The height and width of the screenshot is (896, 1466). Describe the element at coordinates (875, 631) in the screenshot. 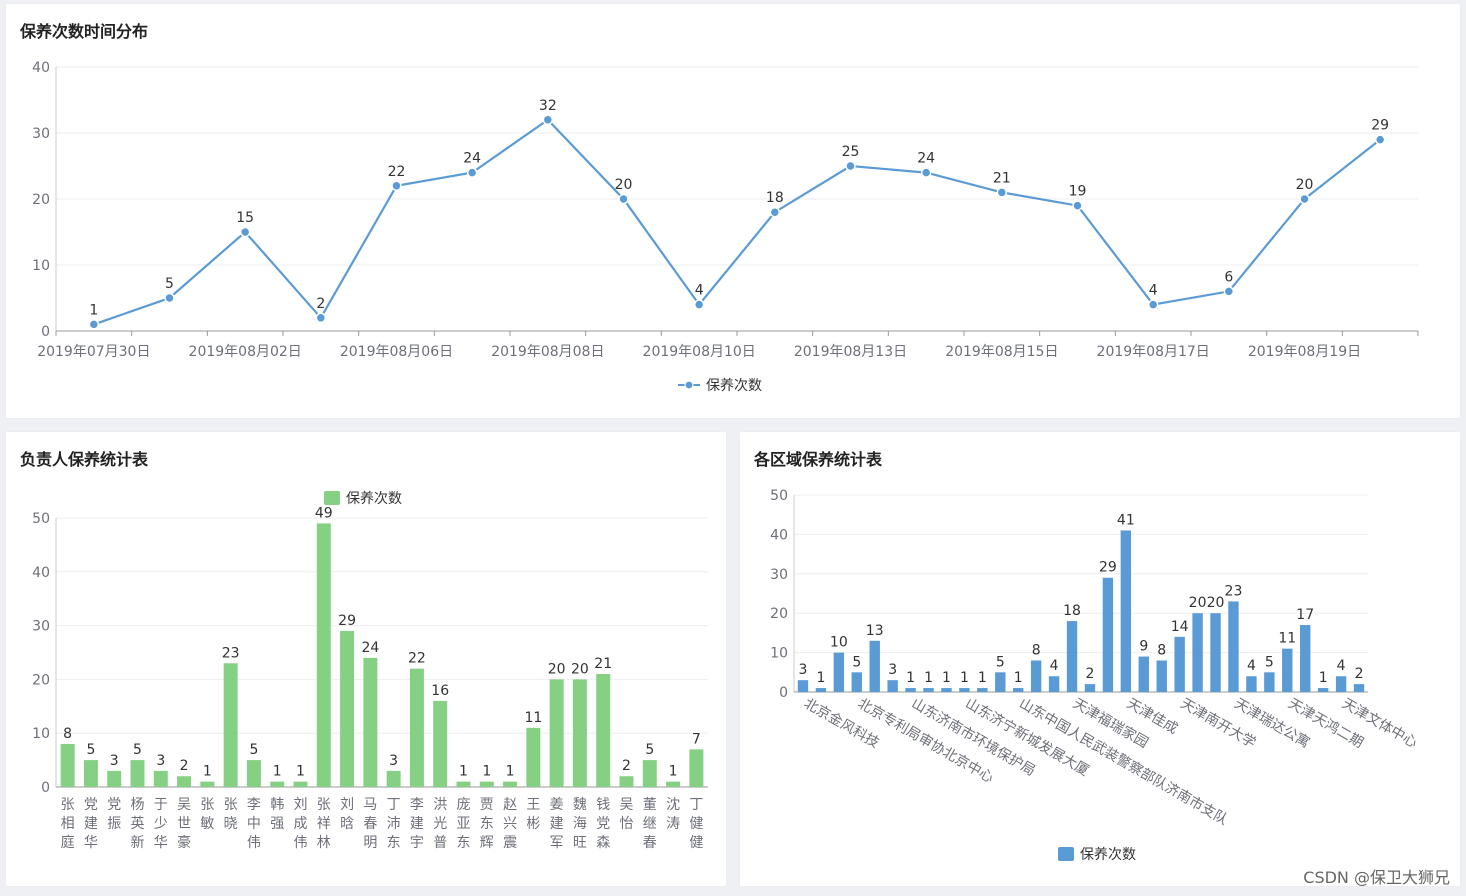

I see `data-label: 13` at that location.